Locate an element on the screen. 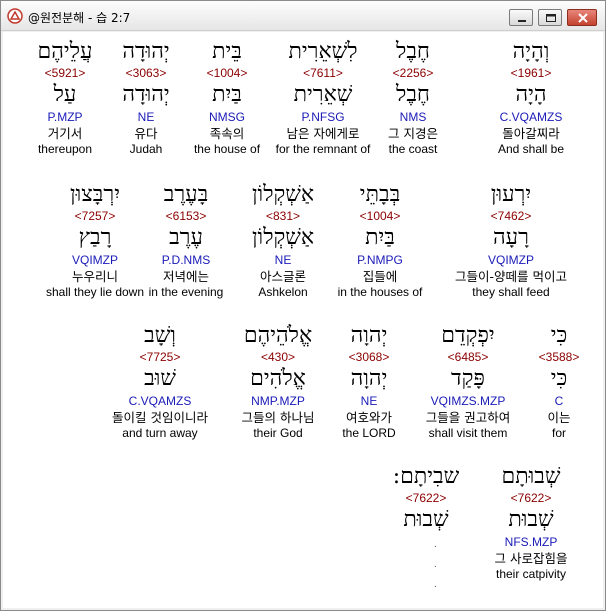 The width and height of the screenshot is (606, 611). parsing-code is located at coordinates (426, 542).